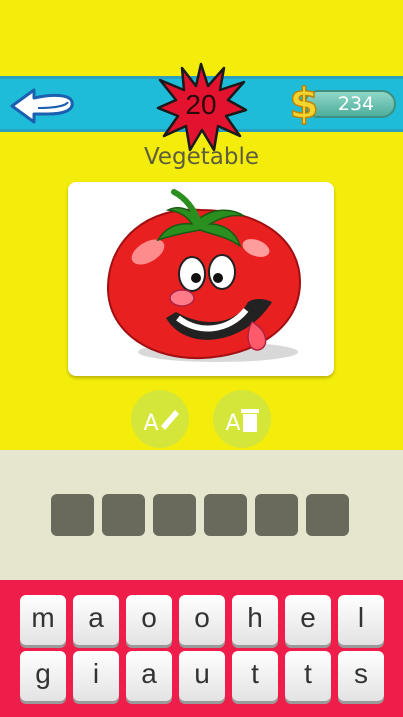  Describe the element at coordinates (96, 676) in the screenshot. I see `letter-key: i` at that location.